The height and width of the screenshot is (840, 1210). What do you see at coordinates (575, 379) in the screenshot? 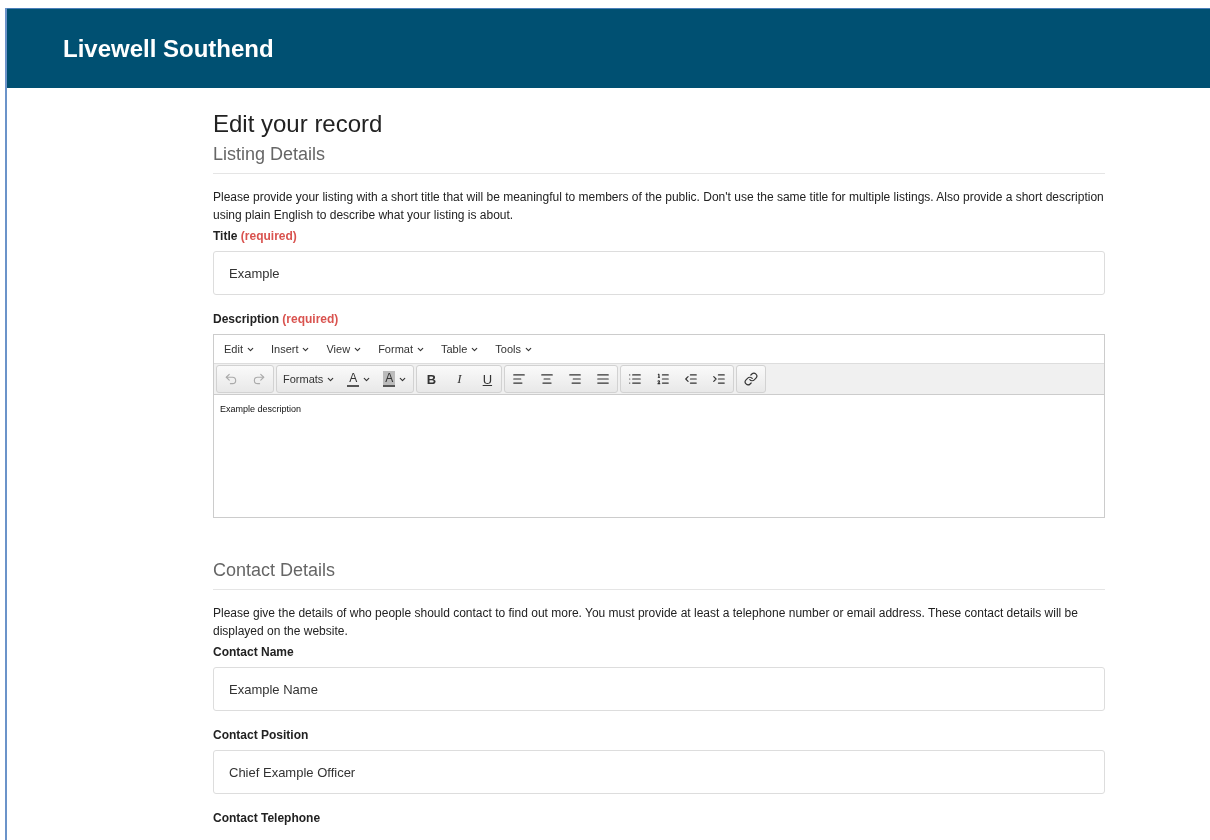
I see `align-right-icon` at bounding box center [575, 379].